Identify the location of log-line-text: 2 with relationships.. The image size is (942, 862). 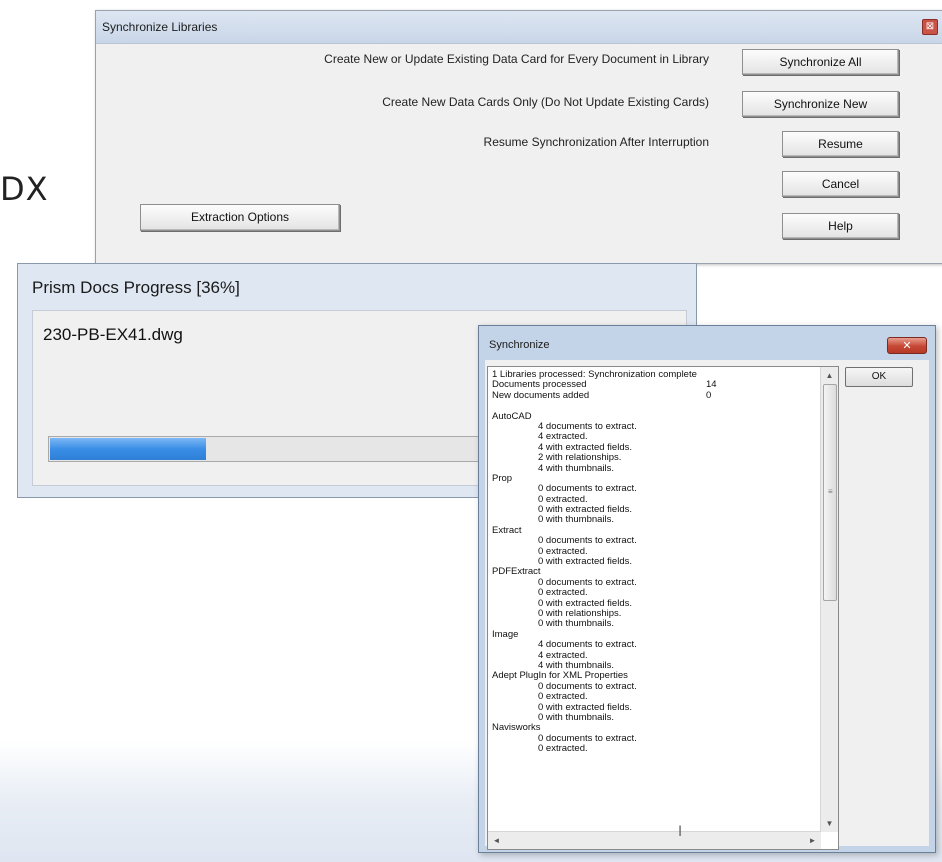
(580, 458).